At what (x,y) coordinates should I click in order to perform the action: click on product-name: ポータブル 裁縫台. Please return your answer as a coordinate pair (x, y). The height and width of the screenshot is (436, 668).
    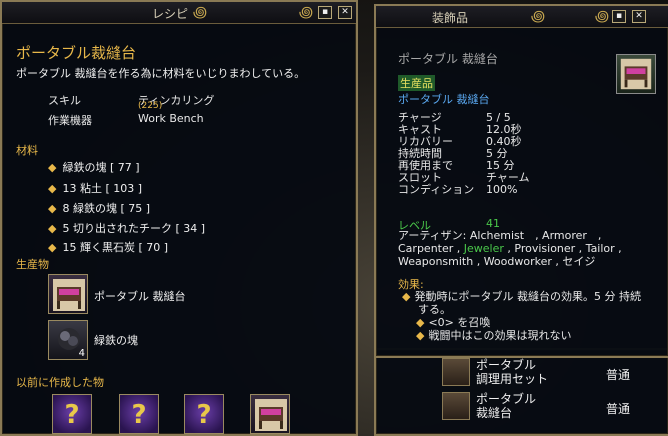
    Looking at the image, I should click on (140, 296).